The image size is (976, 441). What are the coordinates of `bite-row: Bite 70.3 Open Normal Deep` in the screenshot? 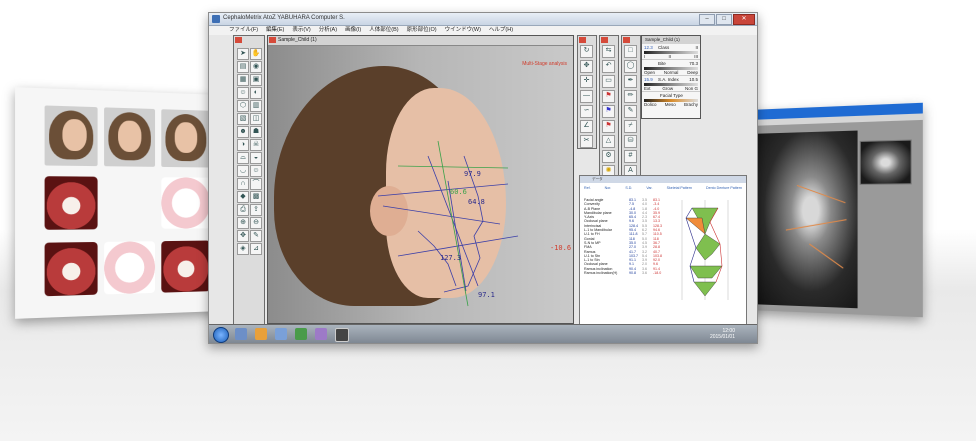 It's located at (671, 68).